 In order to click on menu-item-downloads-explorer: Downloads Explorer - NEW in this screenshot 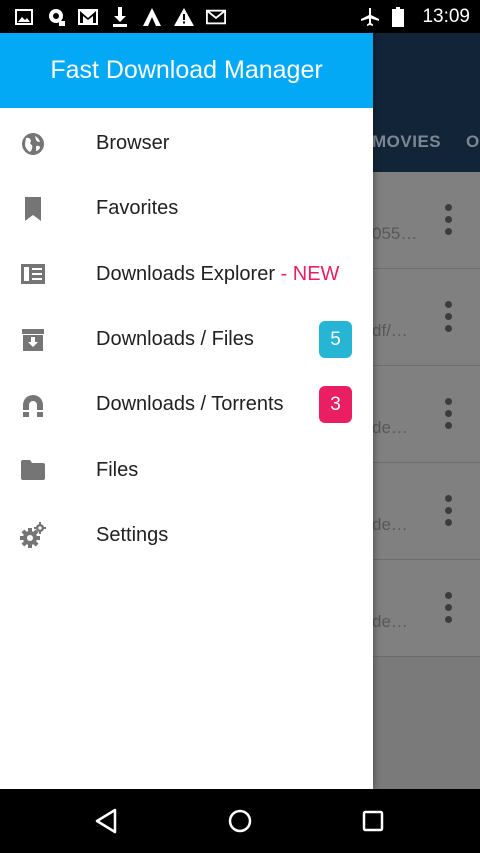, I will do `click(186, 274)`.